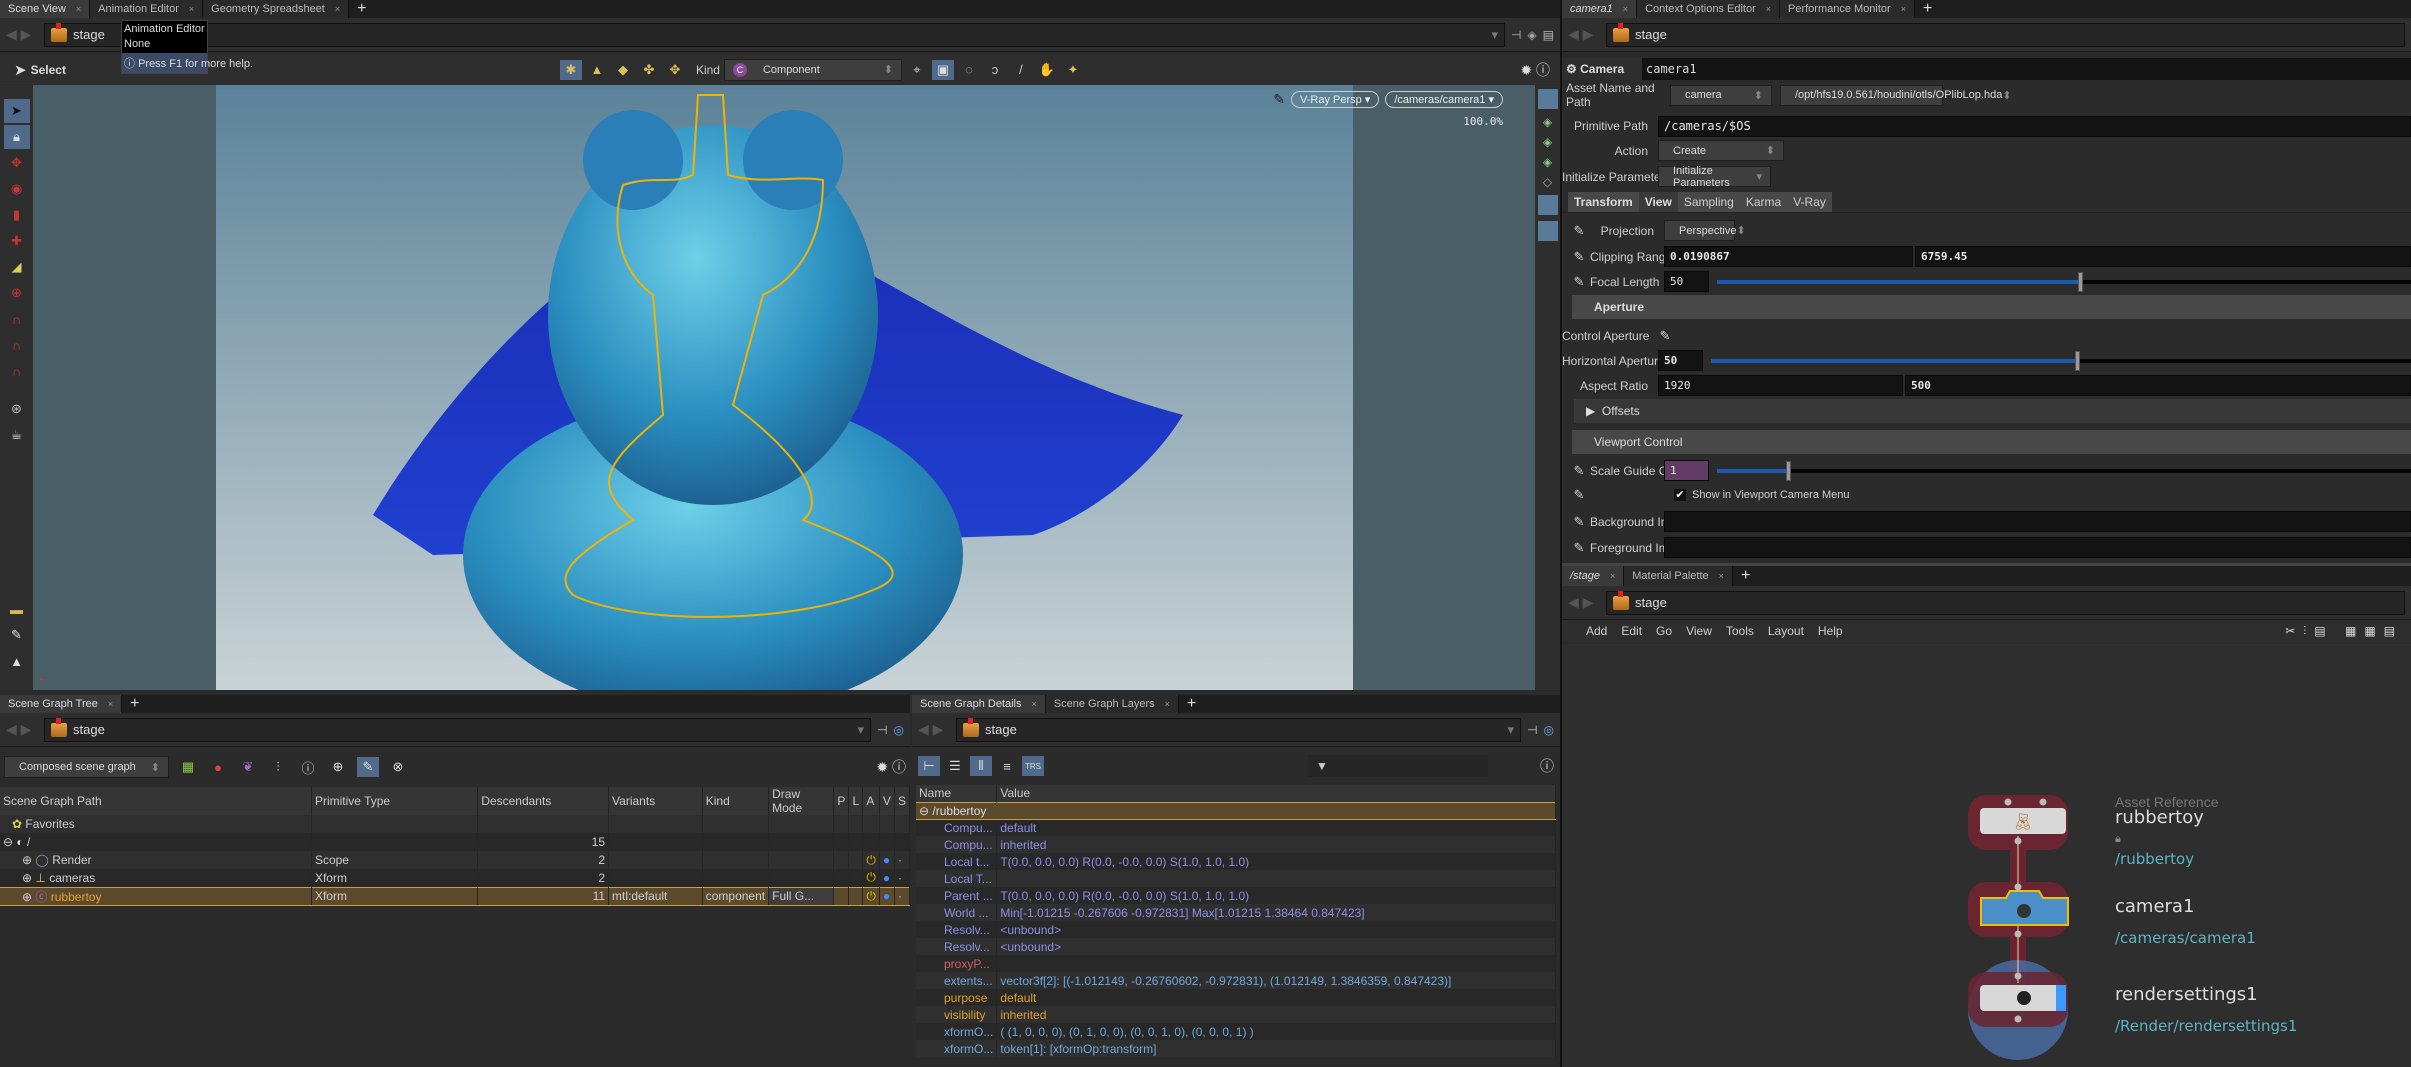  What do you see at coordinates (1830, 631) in the screenshot?
I see `menu-help: Help` at bounding box center [1830, 631].